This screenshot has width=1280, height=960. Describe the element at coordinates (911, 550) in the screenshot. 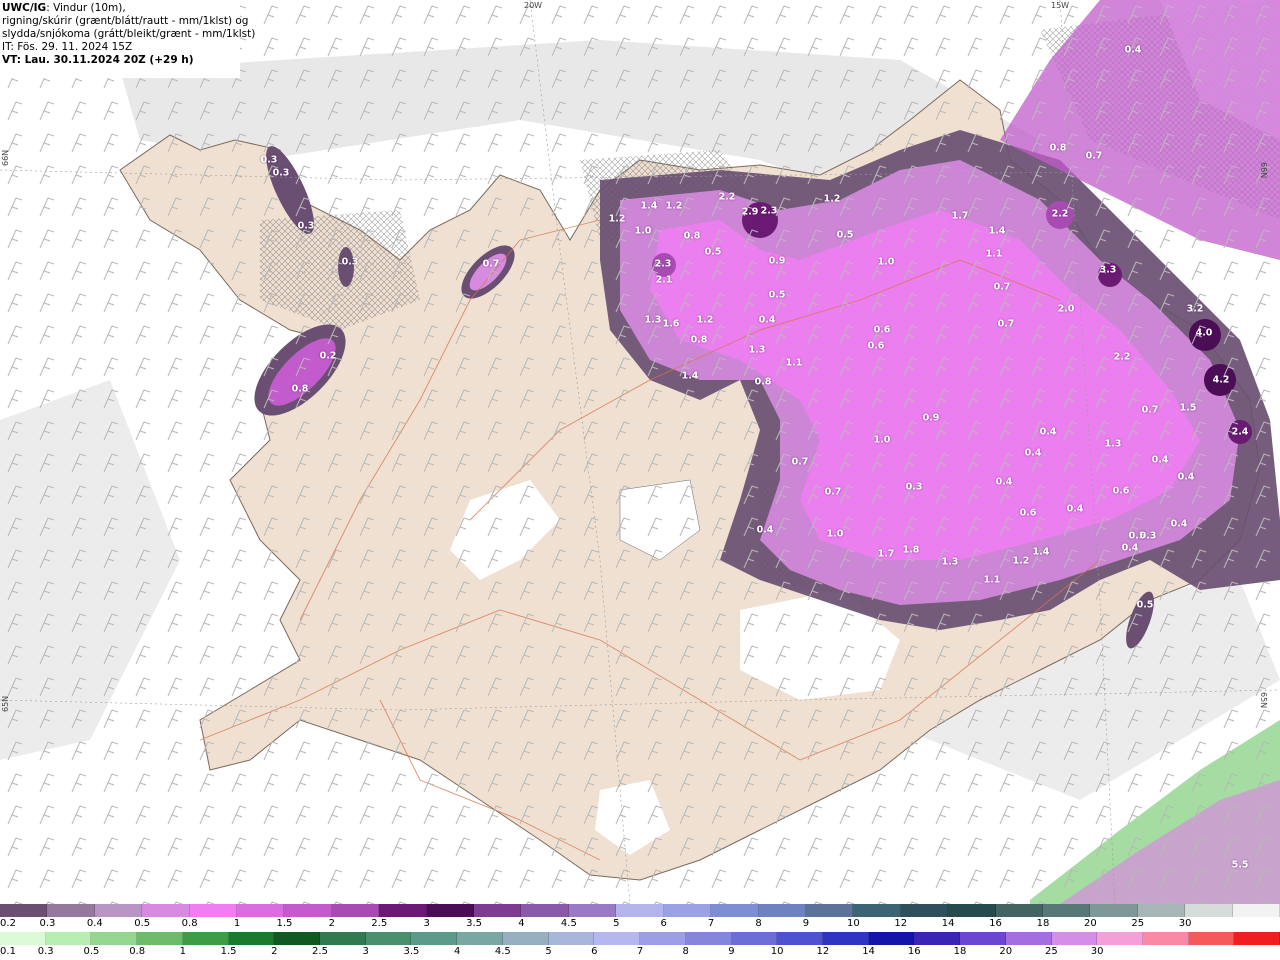

I see `precip-value-label: 1.8` at that location.